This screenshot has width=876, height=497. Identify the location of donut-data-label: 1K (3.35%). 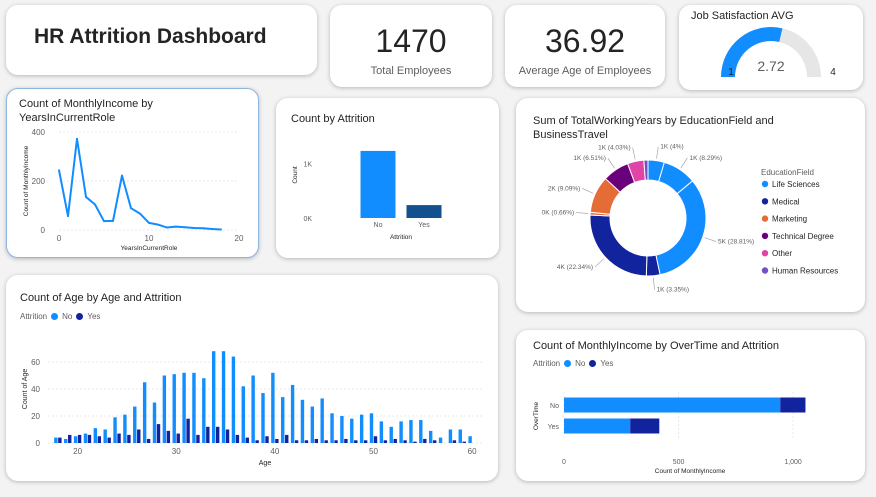
(672, 290).